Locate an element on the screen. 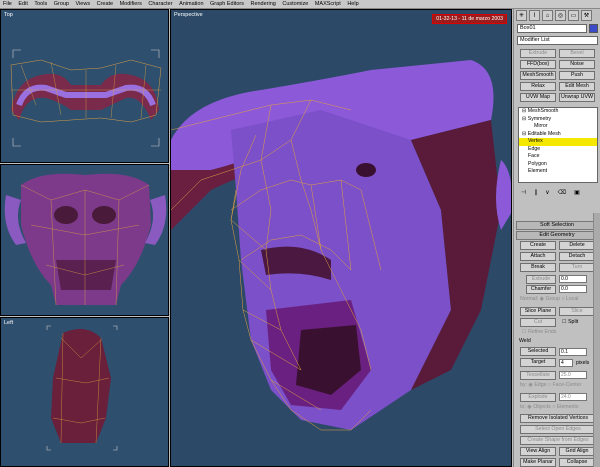 This screenshot has height=467, width=600. menu-item: MAXScript is located at coordinates (328, 4).